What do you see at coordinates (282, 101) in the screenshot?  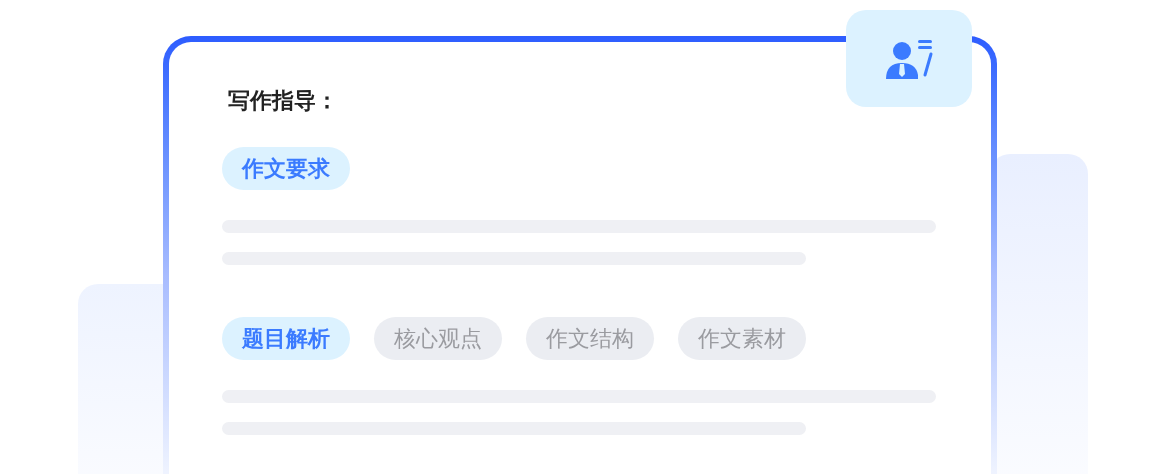 I see `card-title: 写作指导：` at bounding box center [282, 101].